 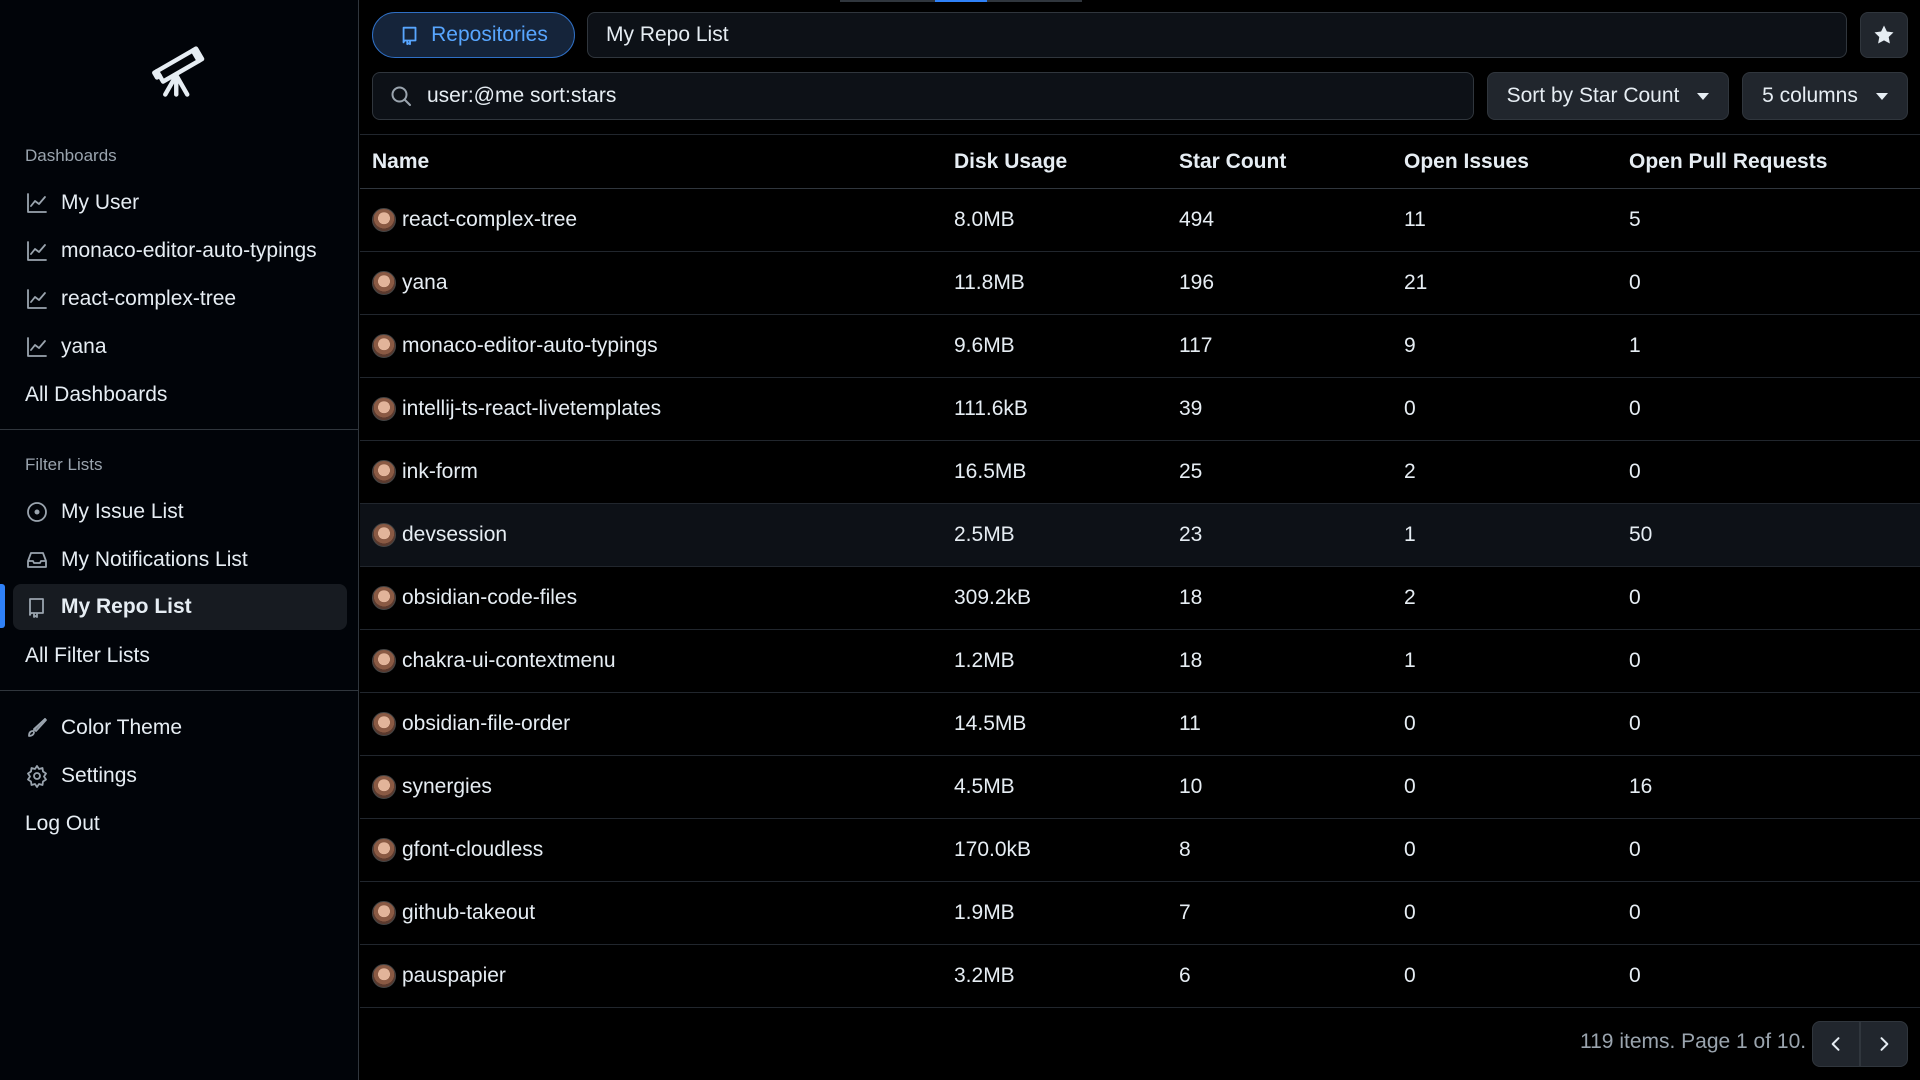 I want to click on column-header-open-issues: Open Issues, so click(x=1466, y=161).